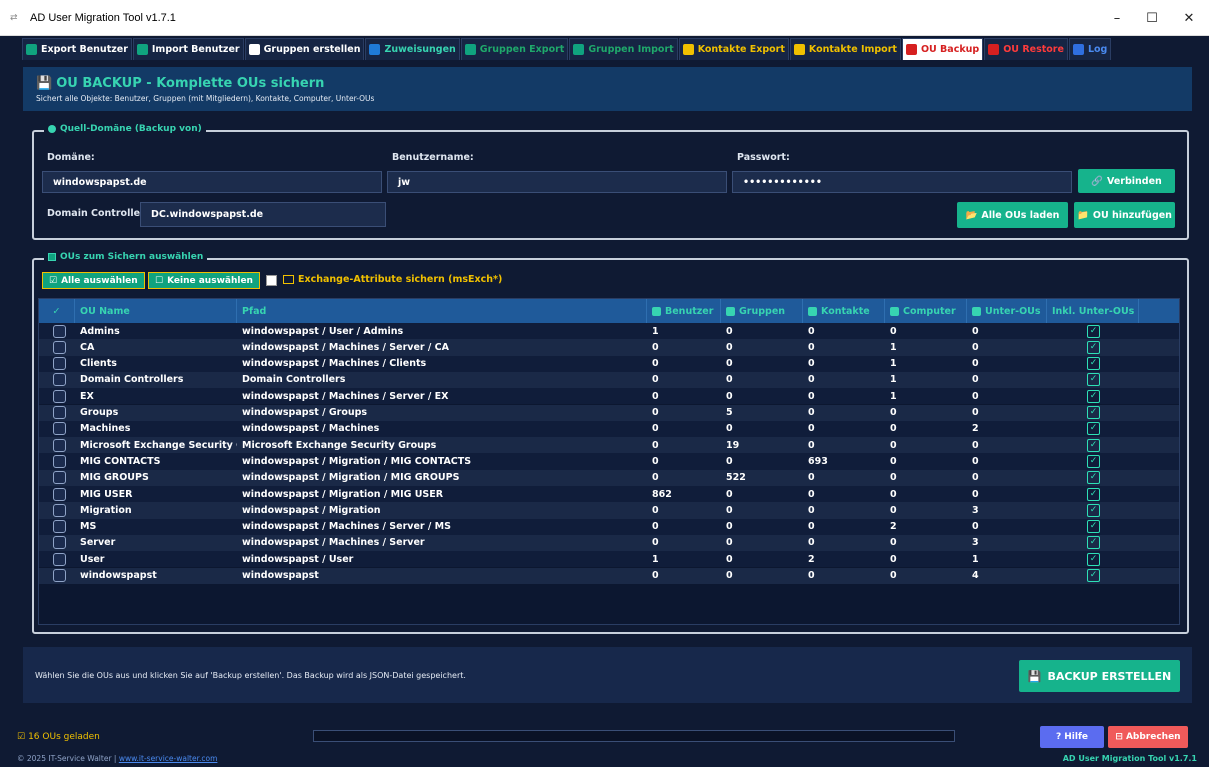 Image resolution: width=1209 pixels, height=767 pixels. I want to click on tab-gruppen-export: Gruppen Export, so click(514, 49).